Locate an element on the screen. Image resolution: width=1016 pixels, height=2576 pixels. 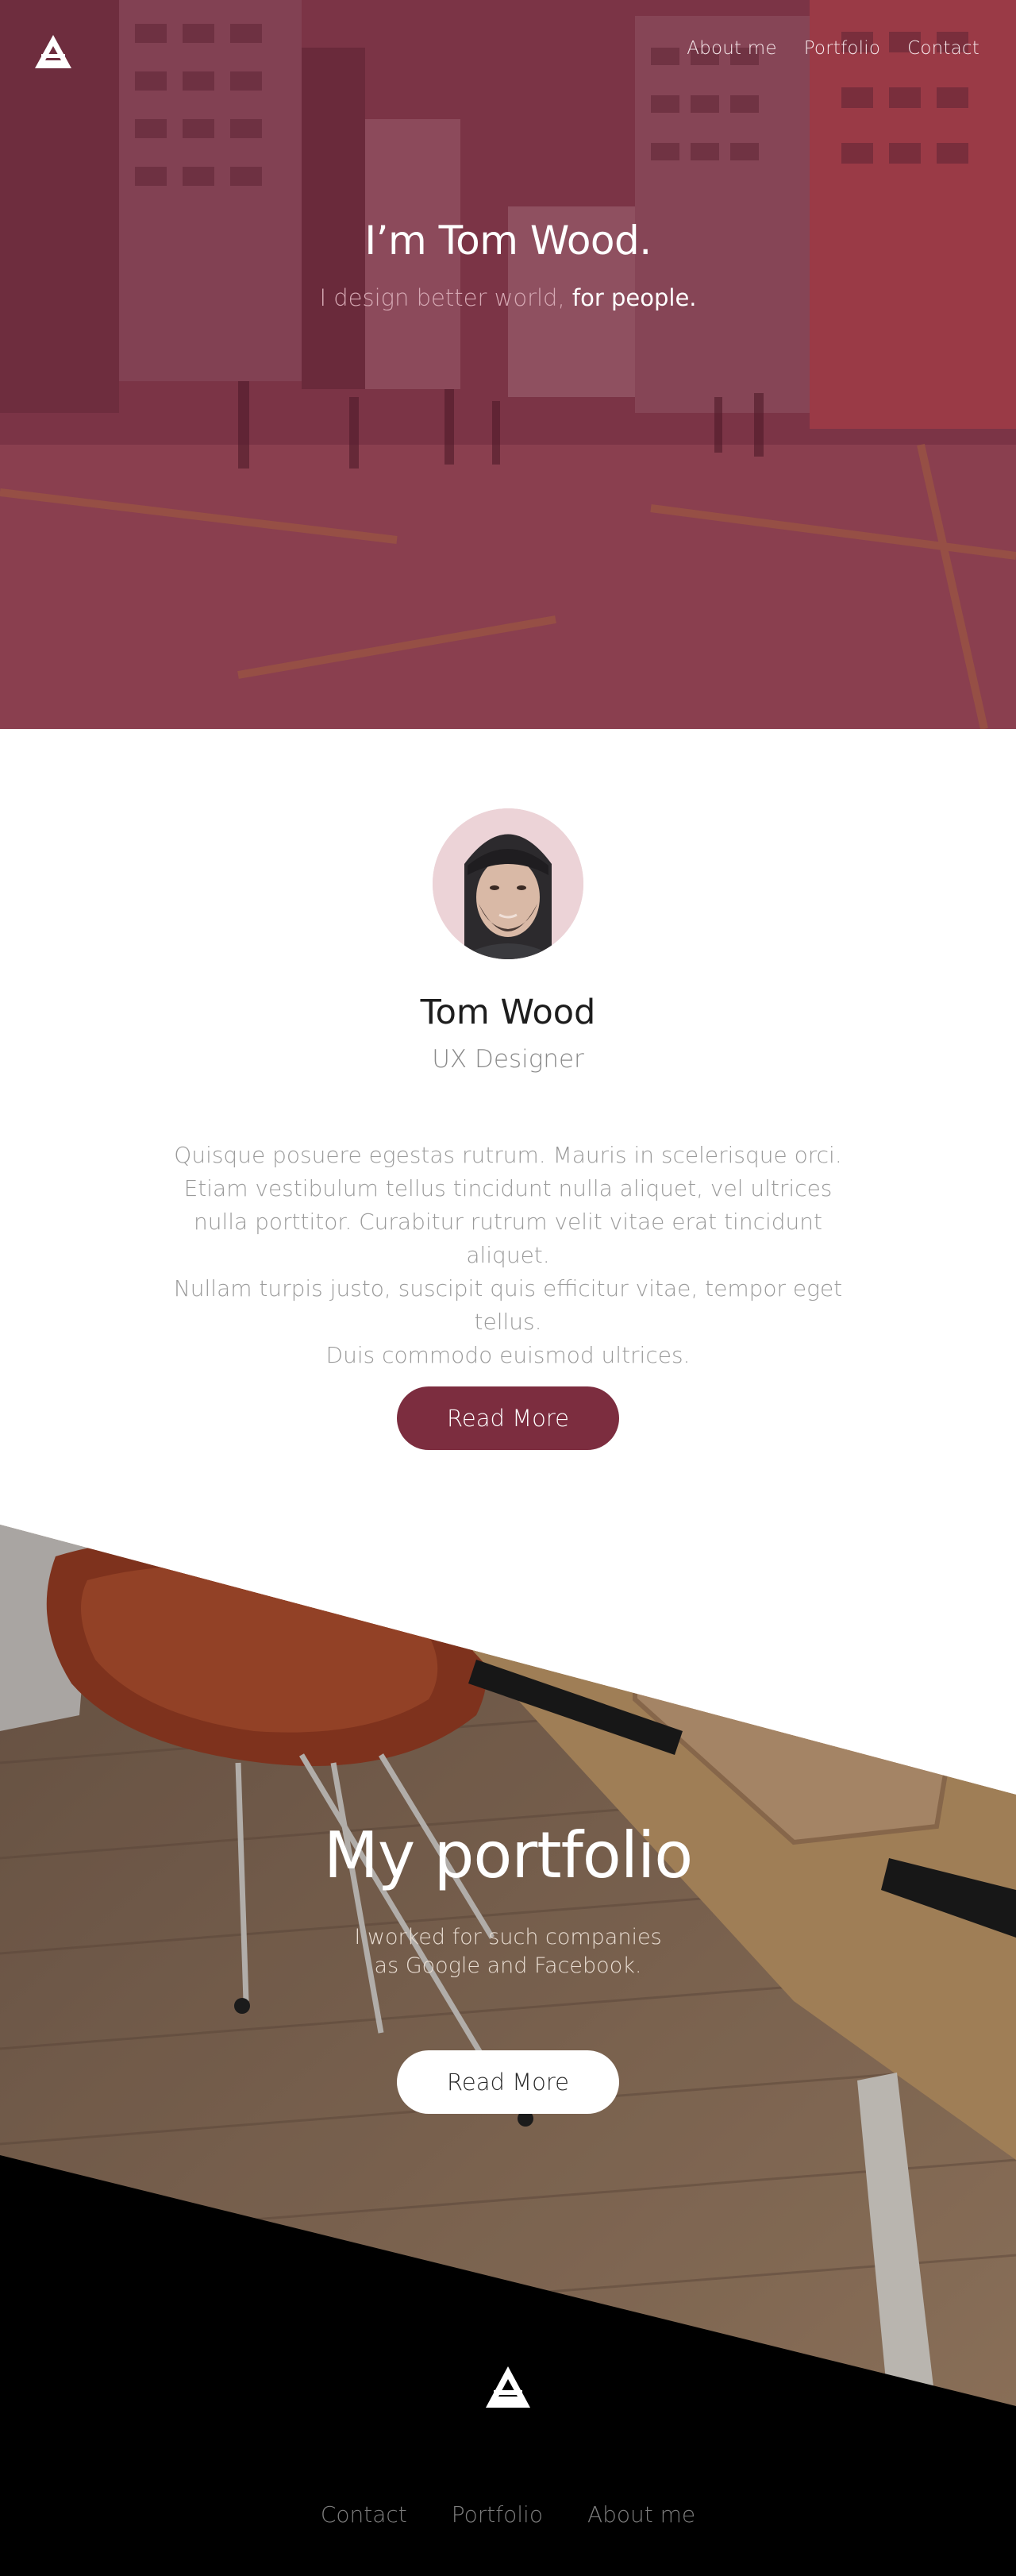
nav-item-contact: Contact is located at coordinates (943, 48).